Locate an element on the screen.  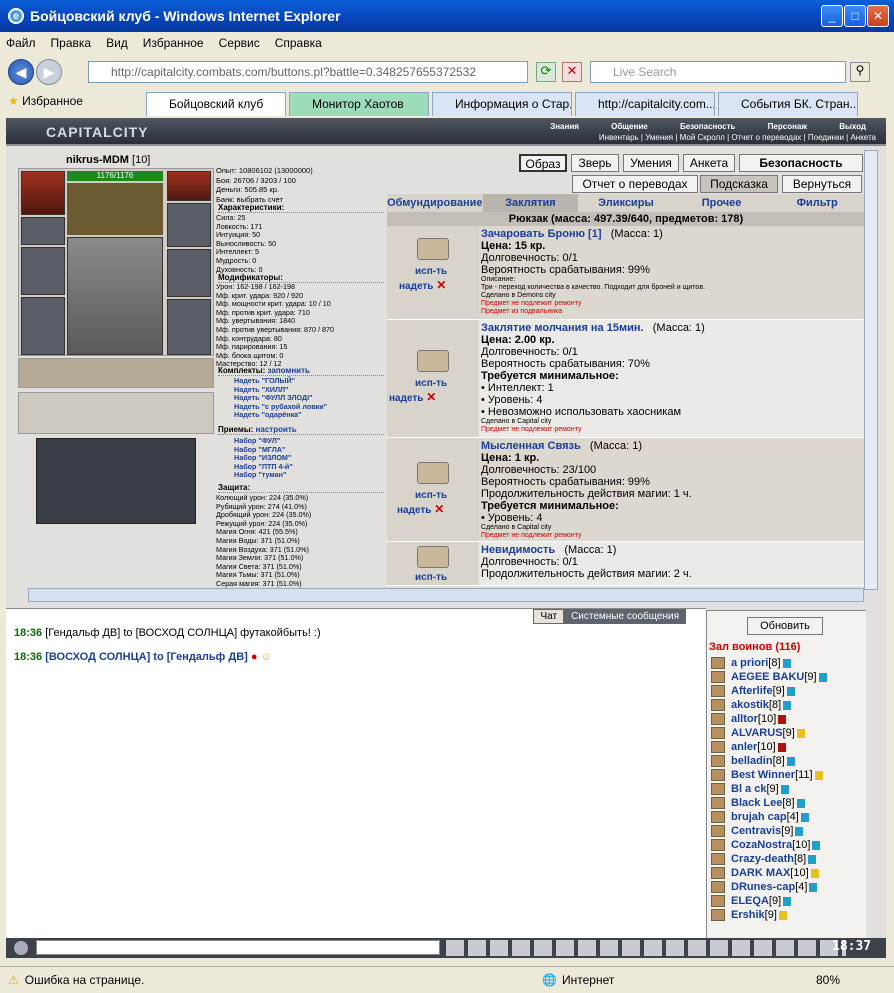
rune-slots is located at coordinates (115, 209).